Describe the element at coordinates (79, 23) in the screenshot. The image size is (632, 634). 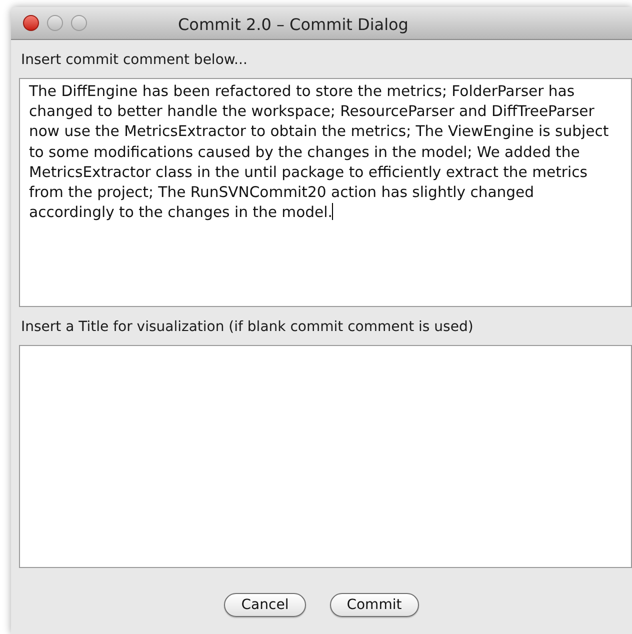
I see `zoom-button` at that location.